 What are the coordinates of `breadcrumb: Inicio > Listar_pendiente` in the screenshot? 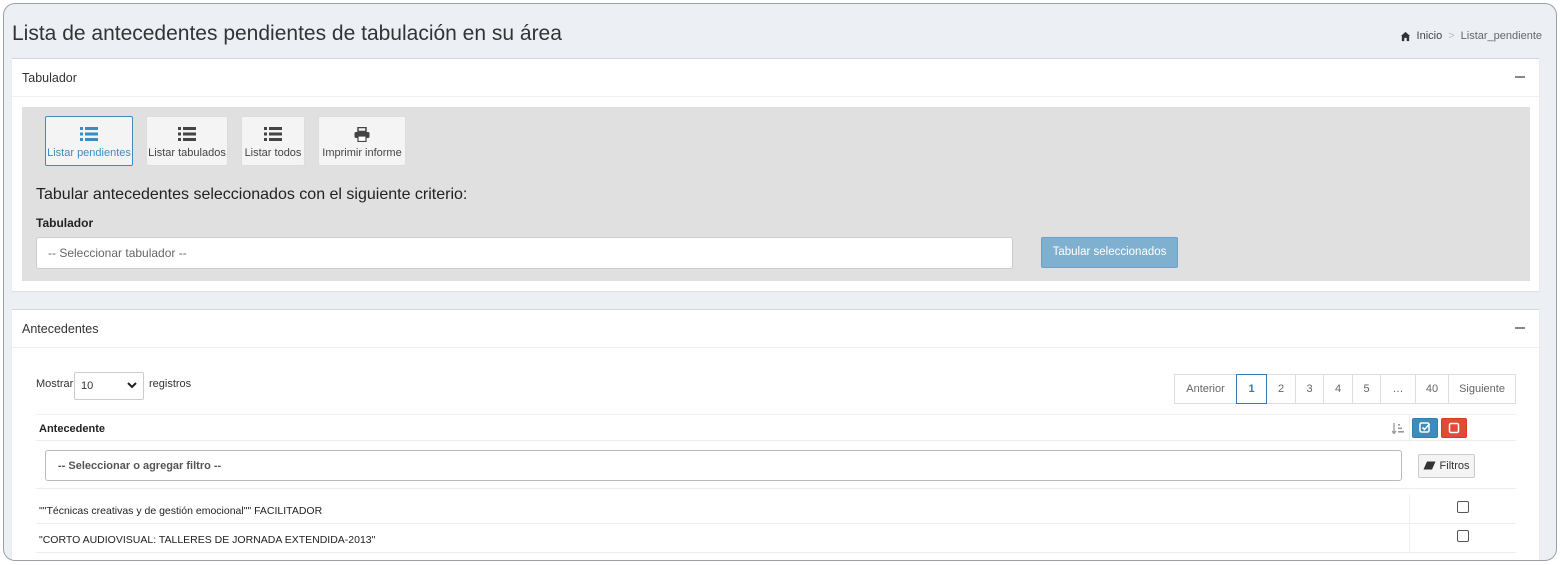 It's located at (1471, 36).